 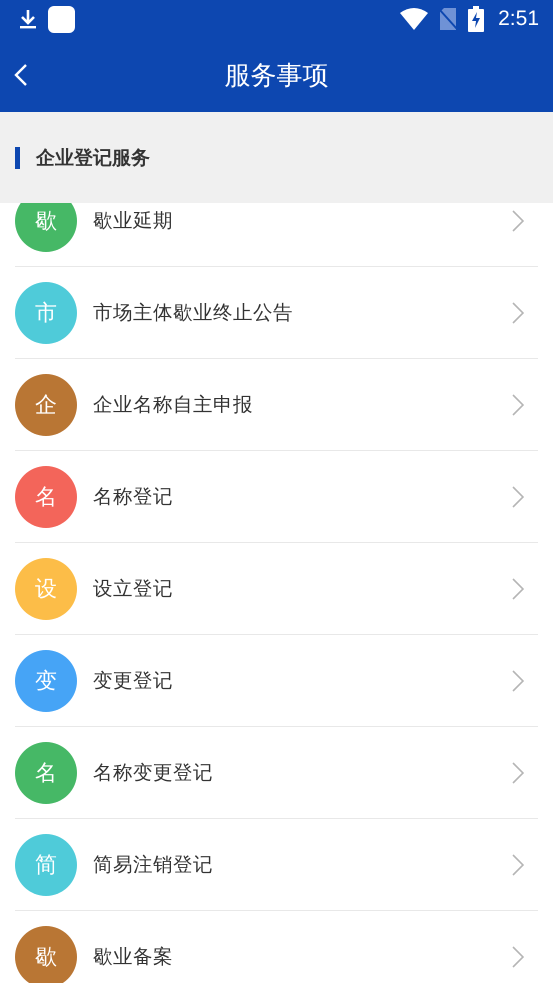 What do you see at coordinates (133, 221) in the screenshot?
I see `item-label: 歇业延期` at bounding box center [133, 221].